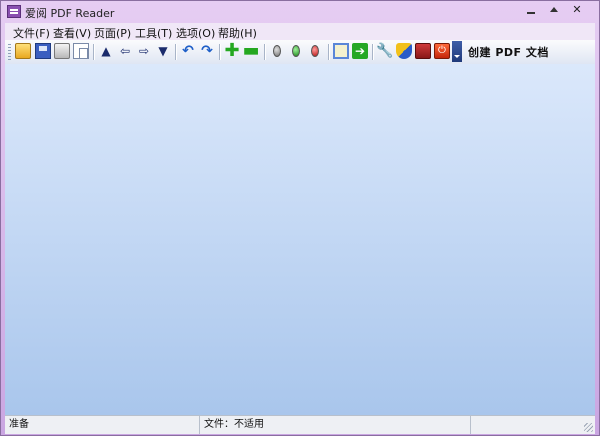 The width and height of the screenshot is (600, 436). What do you see at coordinates (315, 51) in the screenshot?
I see `red-button-icon` at bounding box center [315, 51].